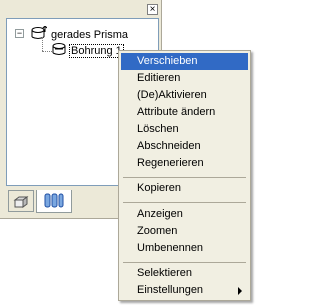  Describe the element at coordinates (184, 163) in the screenshot. I see `menu-item-regenerieren: Regenerieren` at that location.